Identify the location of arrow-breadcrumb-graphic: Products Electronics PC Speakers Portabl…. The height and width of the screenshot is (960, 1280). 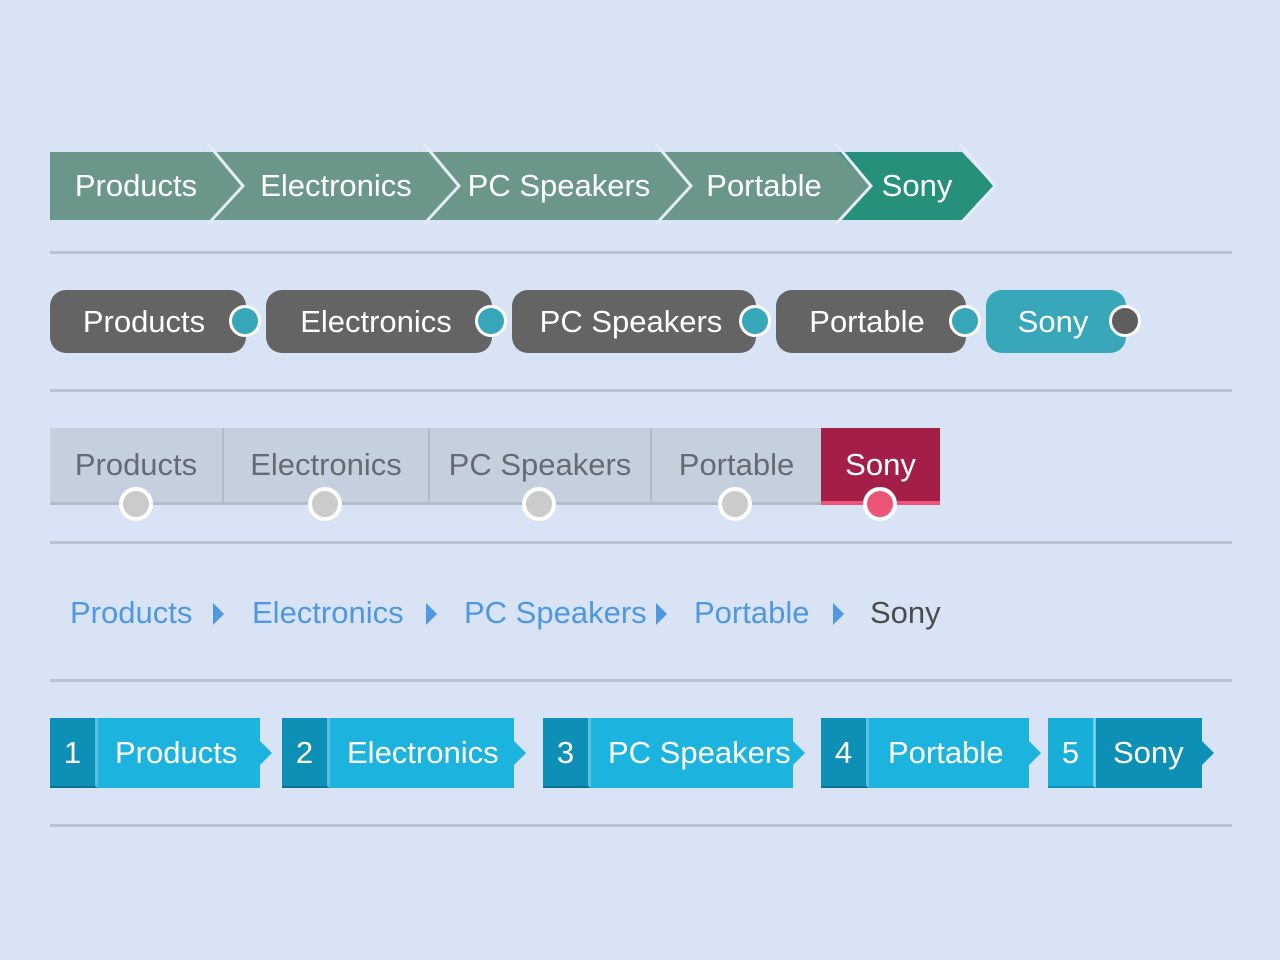
(523, 184).